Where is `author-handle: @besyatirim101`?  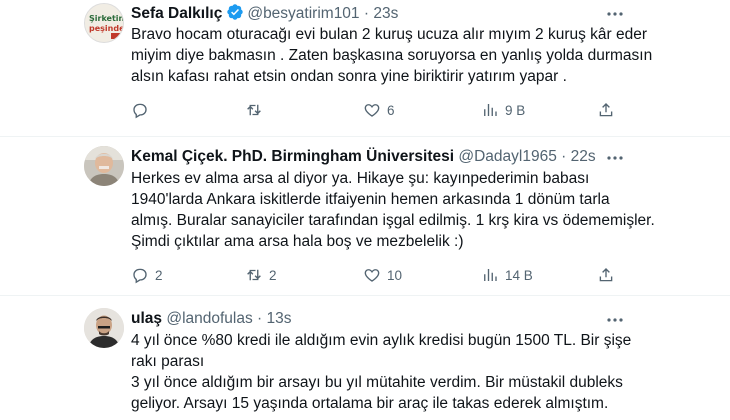 author-handle: @besyatirim101 is located at coordinates (303, 13).